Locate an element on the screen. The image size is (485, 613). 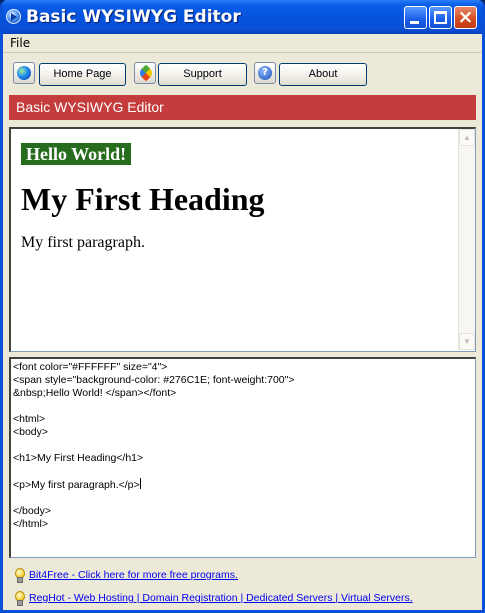
app-arrow-icon is located at coordinates (13, 16).